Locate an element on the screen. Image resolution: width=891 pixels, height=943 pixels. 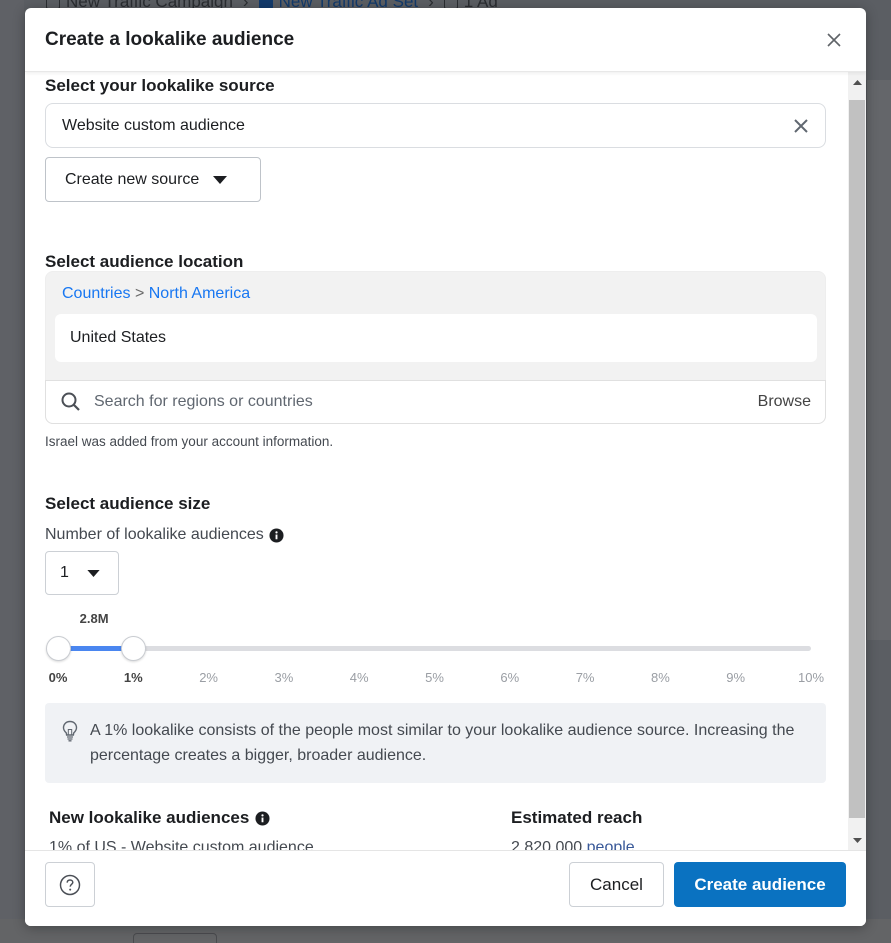
scroll-down-button is located at coordinates (857, 840).